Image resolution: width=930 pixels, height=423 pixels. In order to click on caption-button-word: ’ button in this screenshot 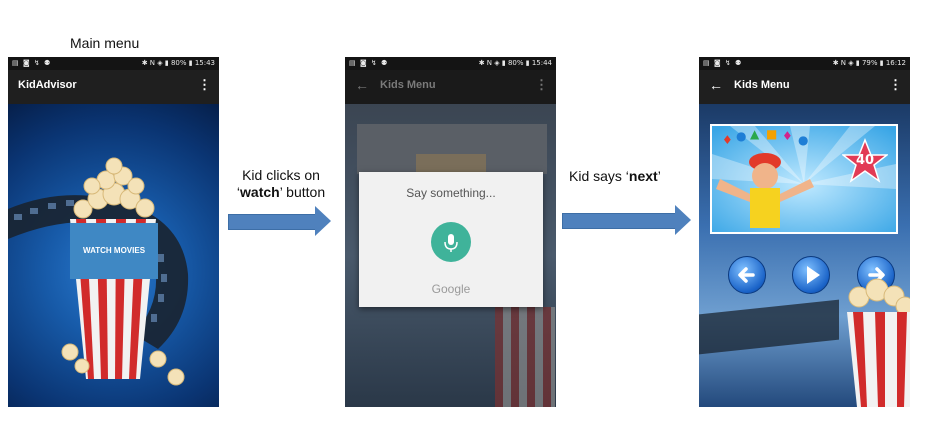, I will do `click(302, 192)`.